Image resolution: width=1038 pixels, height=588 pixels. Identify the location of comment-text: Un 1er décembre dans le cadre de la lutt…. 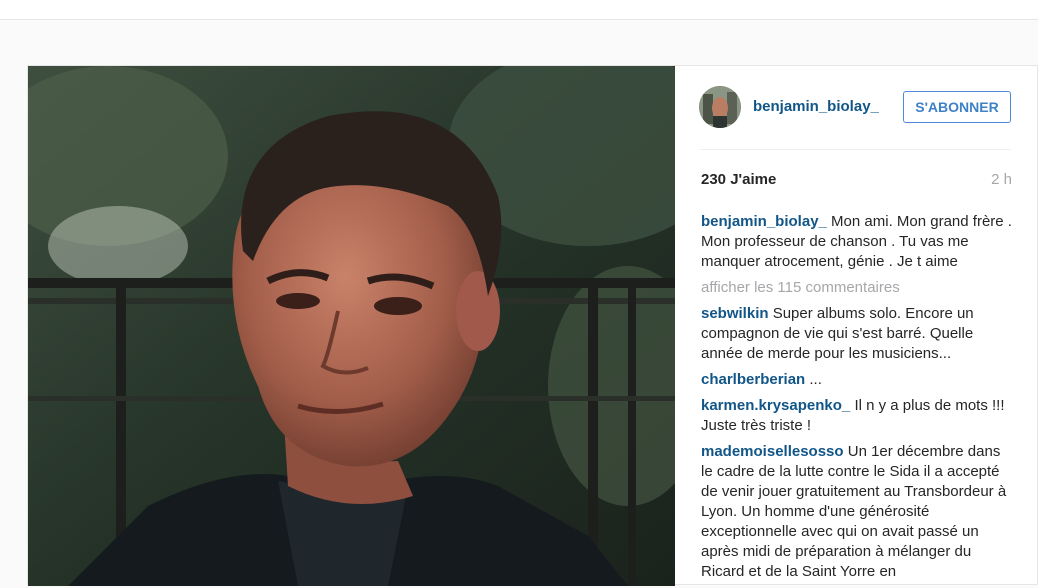
(854, 511).